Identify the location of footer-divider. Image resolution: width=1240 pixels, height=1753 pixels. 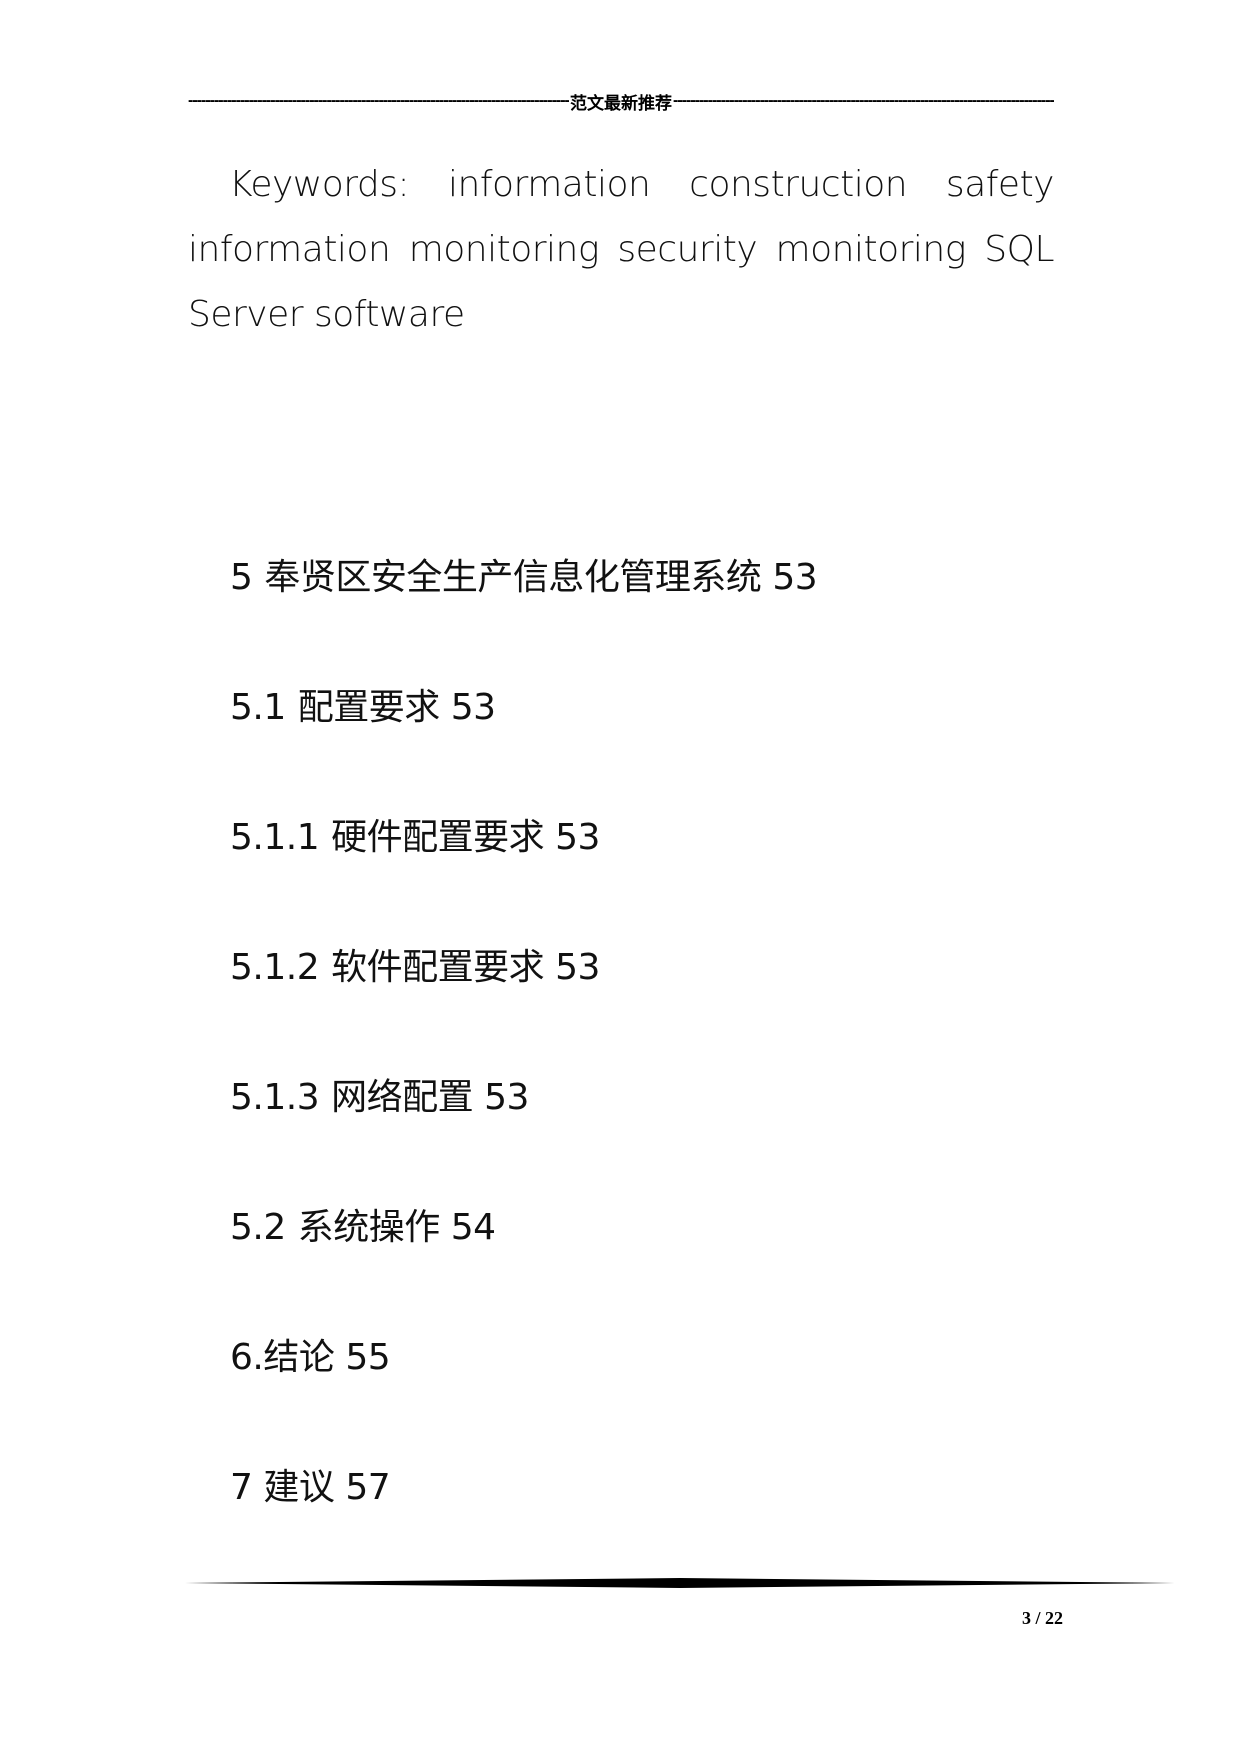
(680, 1583).